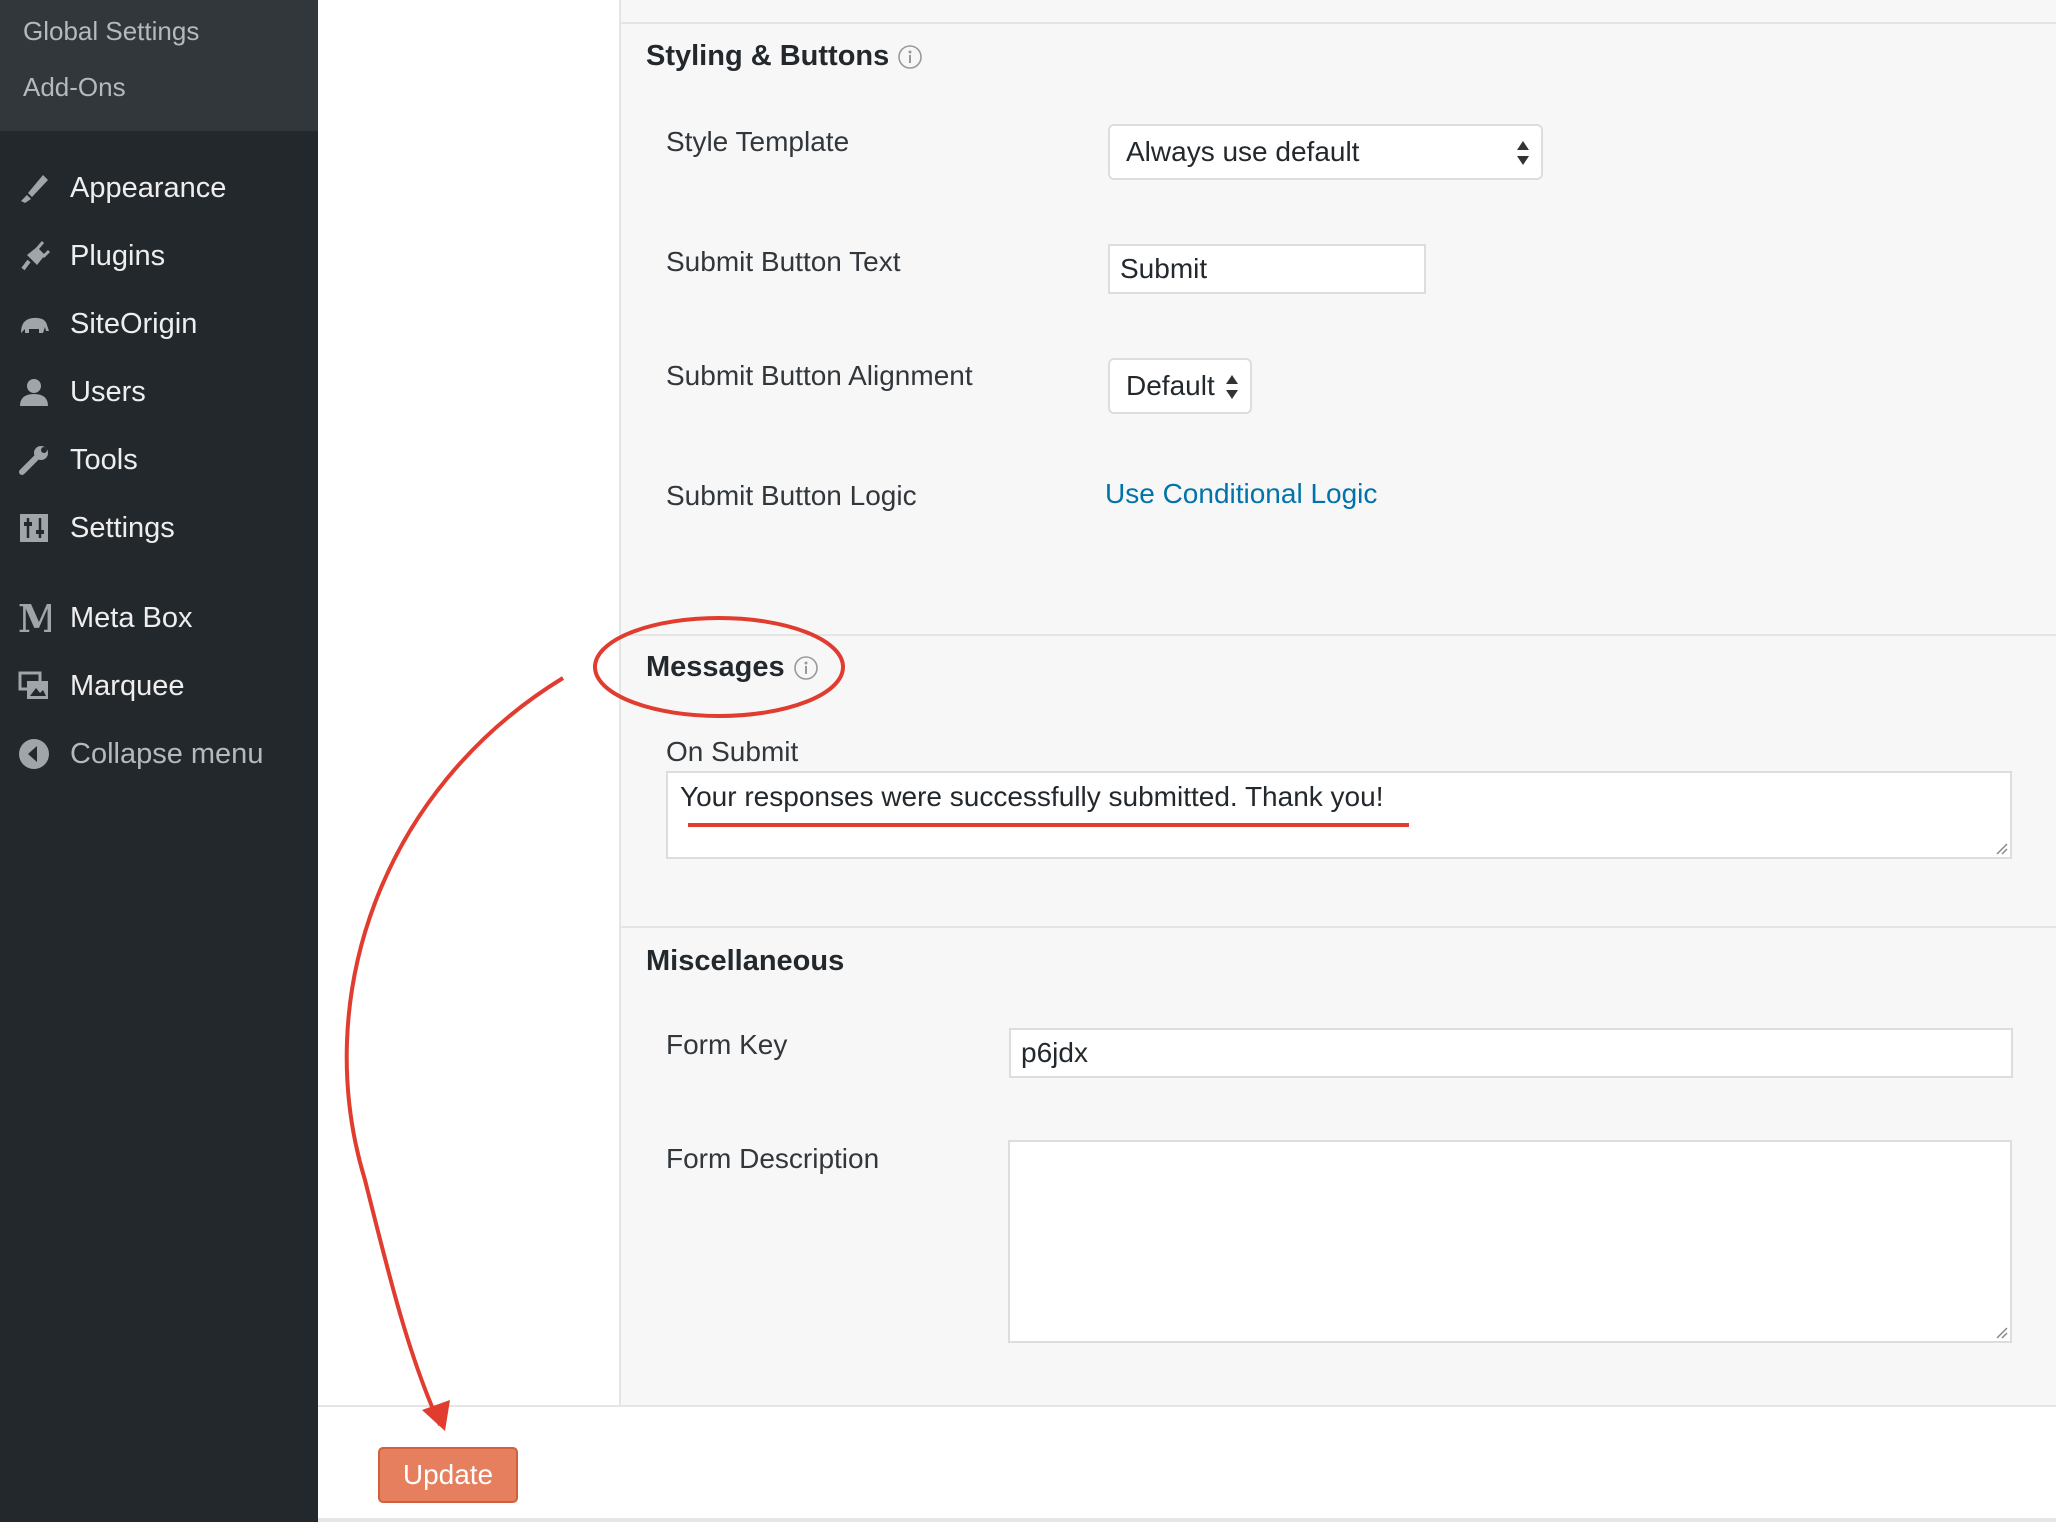 This screenshot has height=1522, width=2056. I want to click on gallery-icon, so click(34, 686).